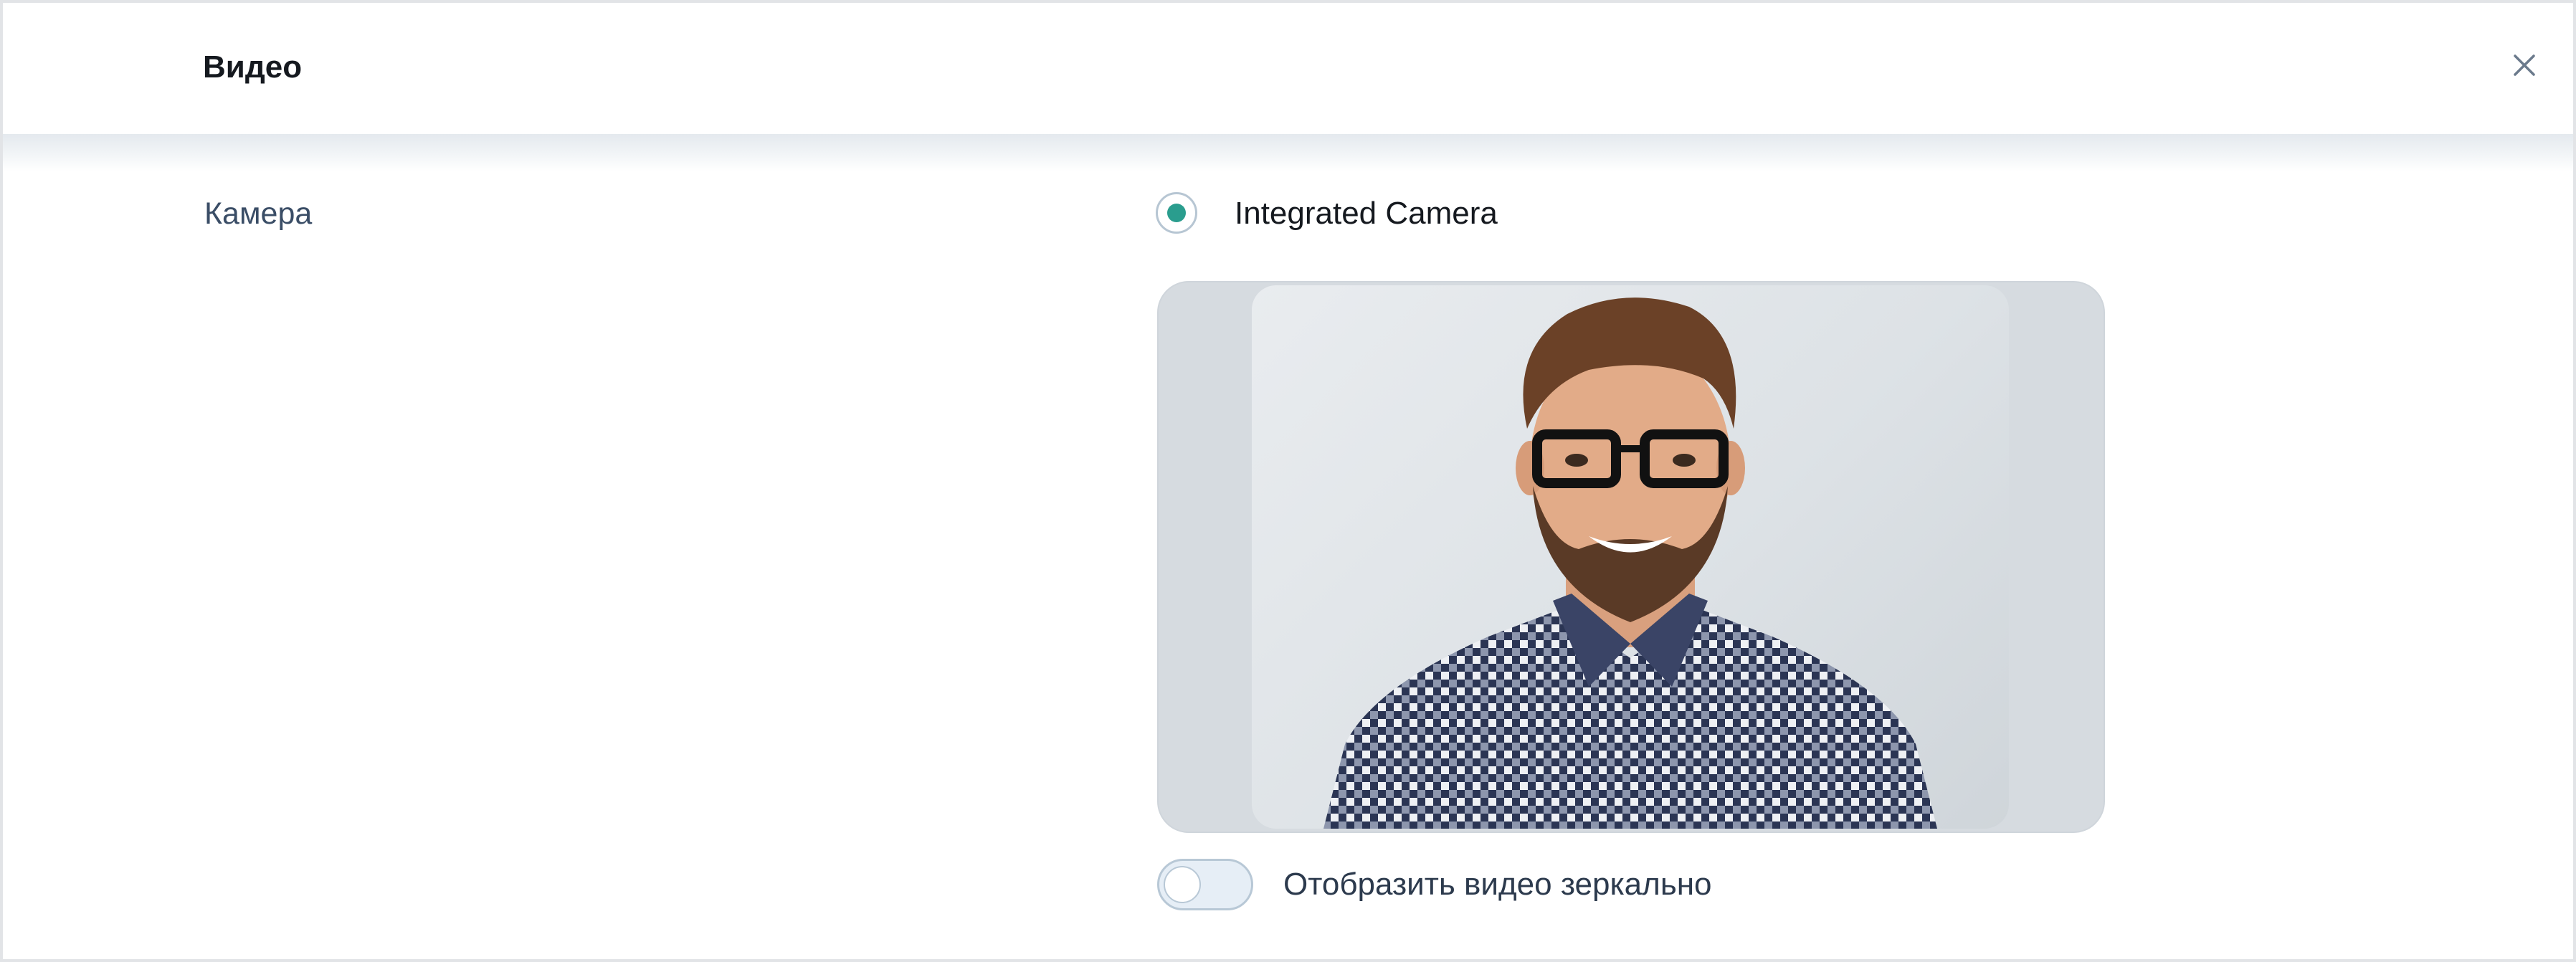  I want to click on camera-option-radio, so click(1177, 213).